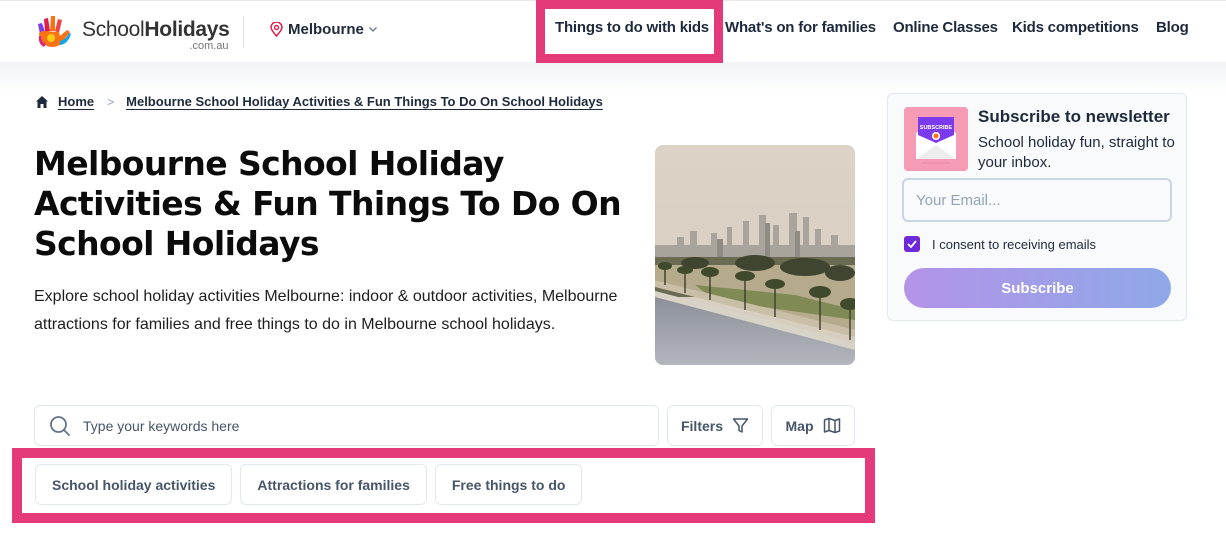 Image resolution: width=1226 pixels, height=540 pixels. What do you see at coordinates (1014, 244) in the screenshot?
I see `consent-label: I consent to receiving emails` at bounding box center [1014, 244].